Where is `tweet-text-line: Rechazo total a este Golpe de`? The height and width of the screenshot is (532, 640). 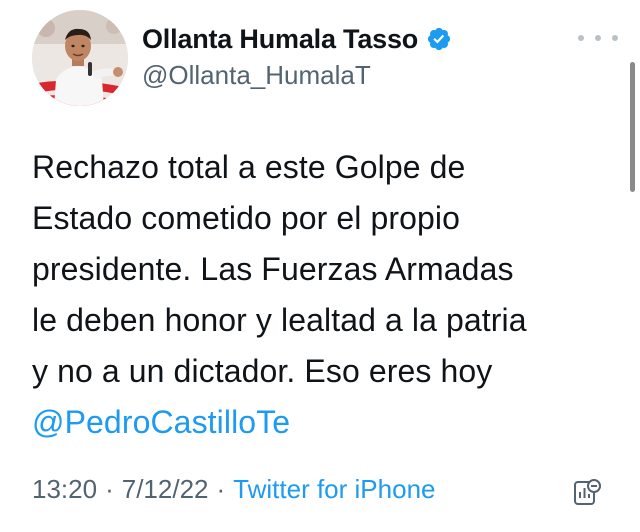 tweet-text-line: Rechazo total a este Golpe de is located at coordinates (249, 167).